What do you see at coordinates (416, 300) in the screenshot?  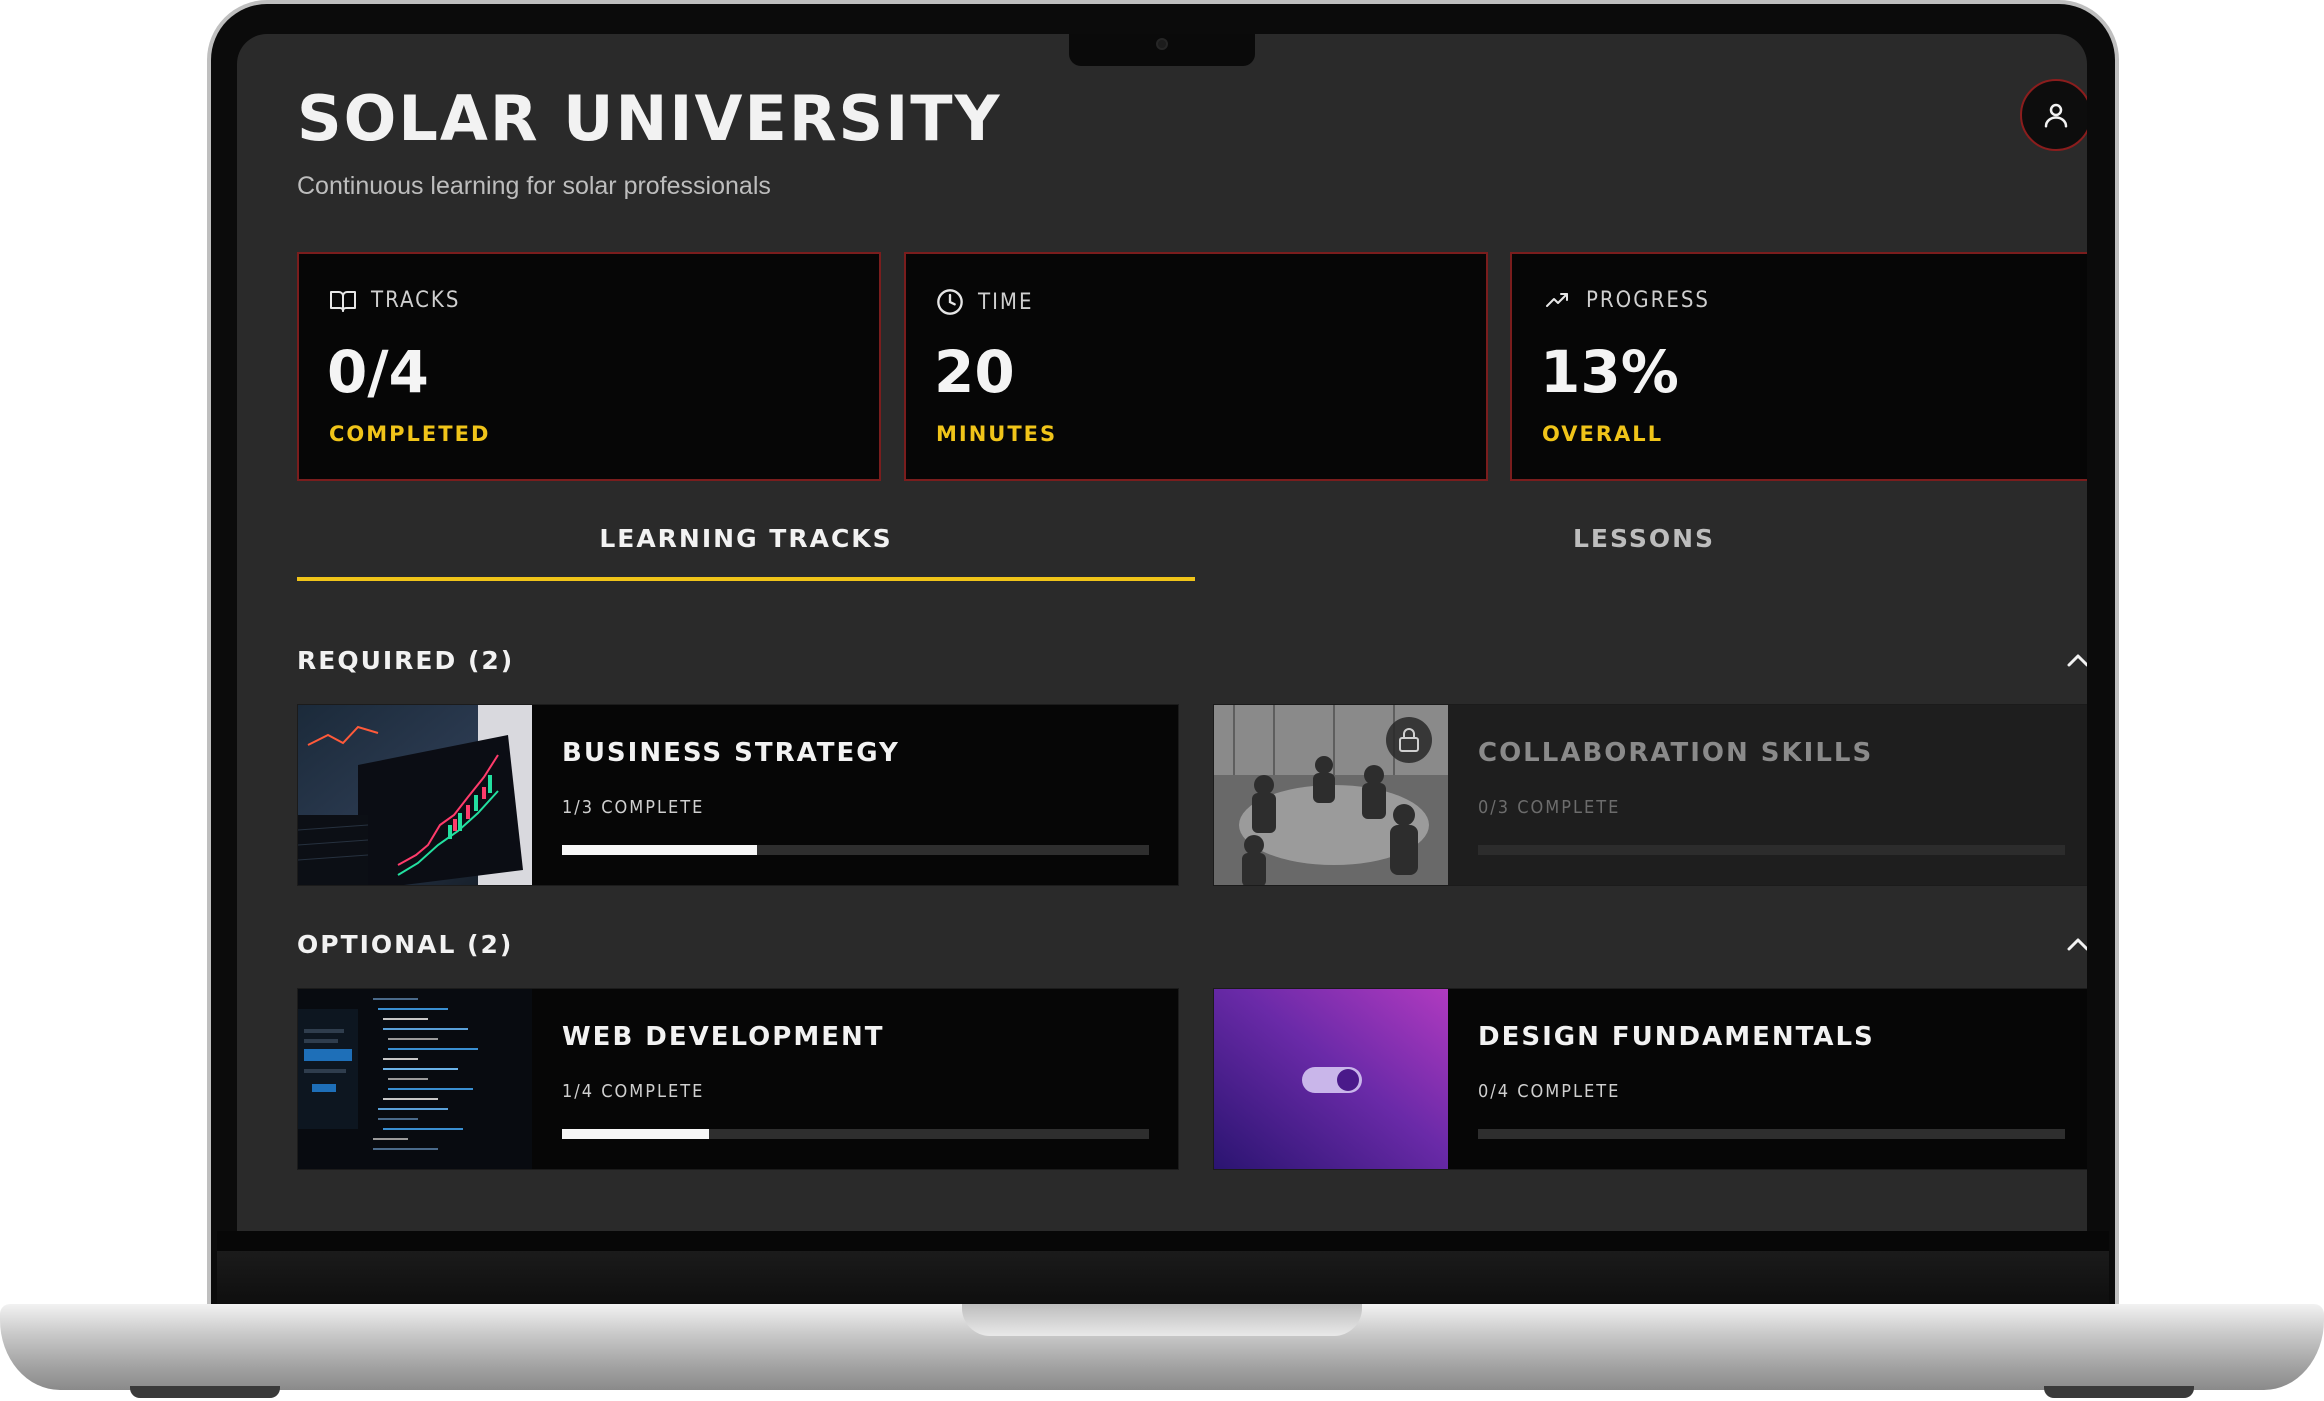 I see `stat-label: TRACKS` at bounding box center [416, 300].